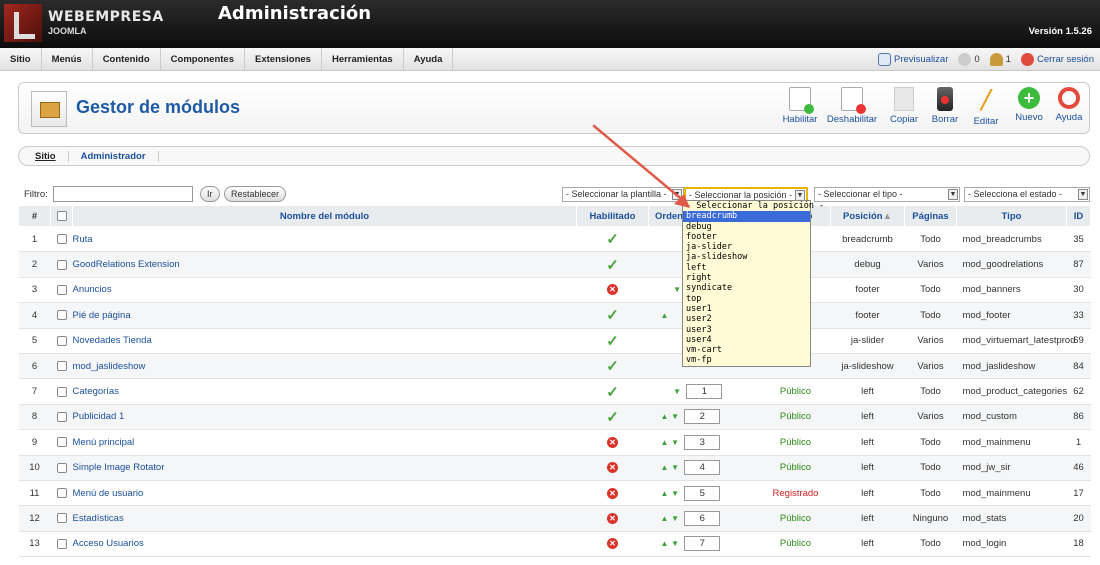  I want to click on col-position: Posición▲, so click(867, 216).